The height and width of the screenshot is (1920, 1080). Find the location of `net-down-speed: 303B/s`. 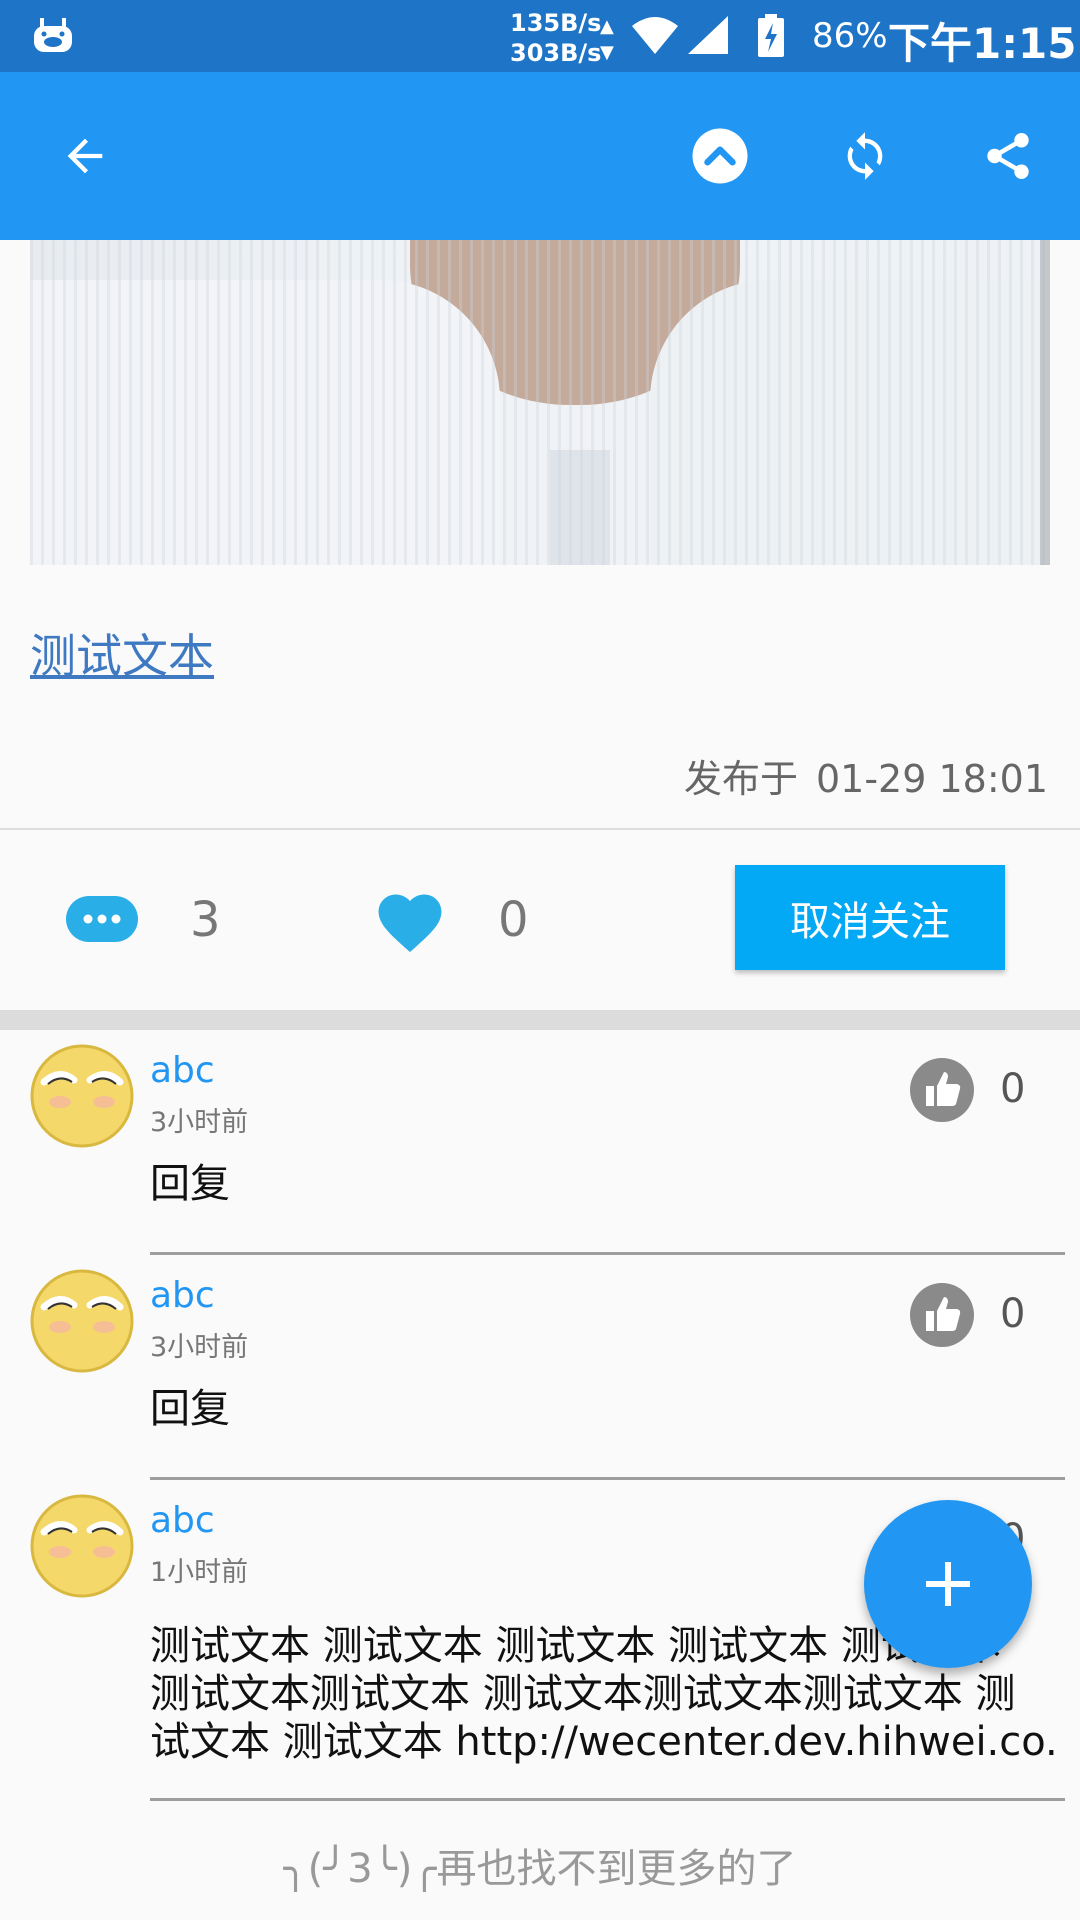

net-down-speed: 303B/s is located at coordinates (556, 53).